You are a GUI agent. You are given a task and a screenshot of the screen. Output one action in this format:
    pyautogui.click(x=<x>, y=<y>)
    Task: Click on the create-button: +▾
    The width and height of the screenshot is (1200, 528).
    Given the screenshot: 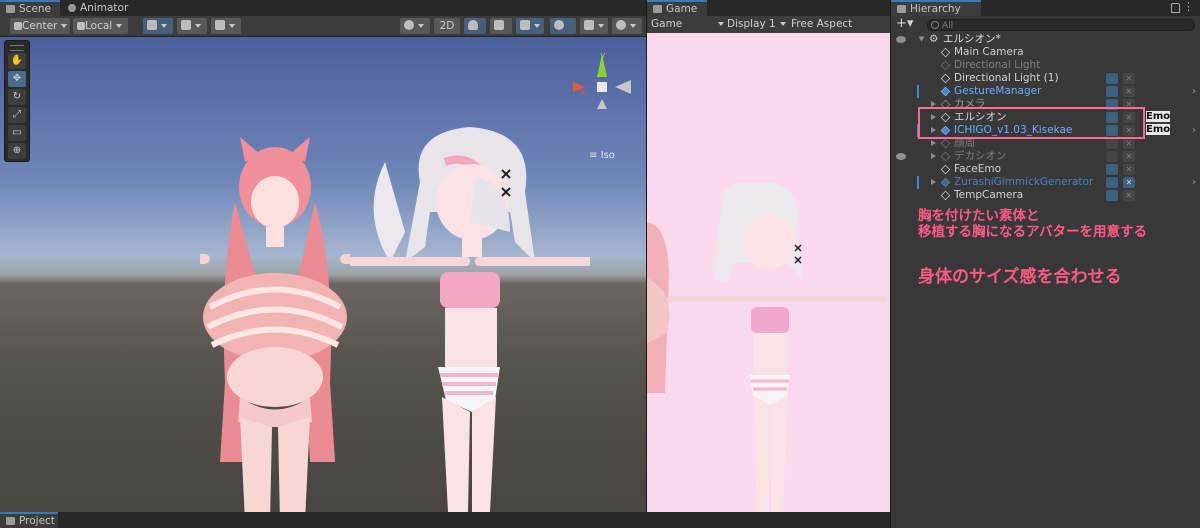 What is the action you would take?
    pyautogui.click(x=904, y=23)
    